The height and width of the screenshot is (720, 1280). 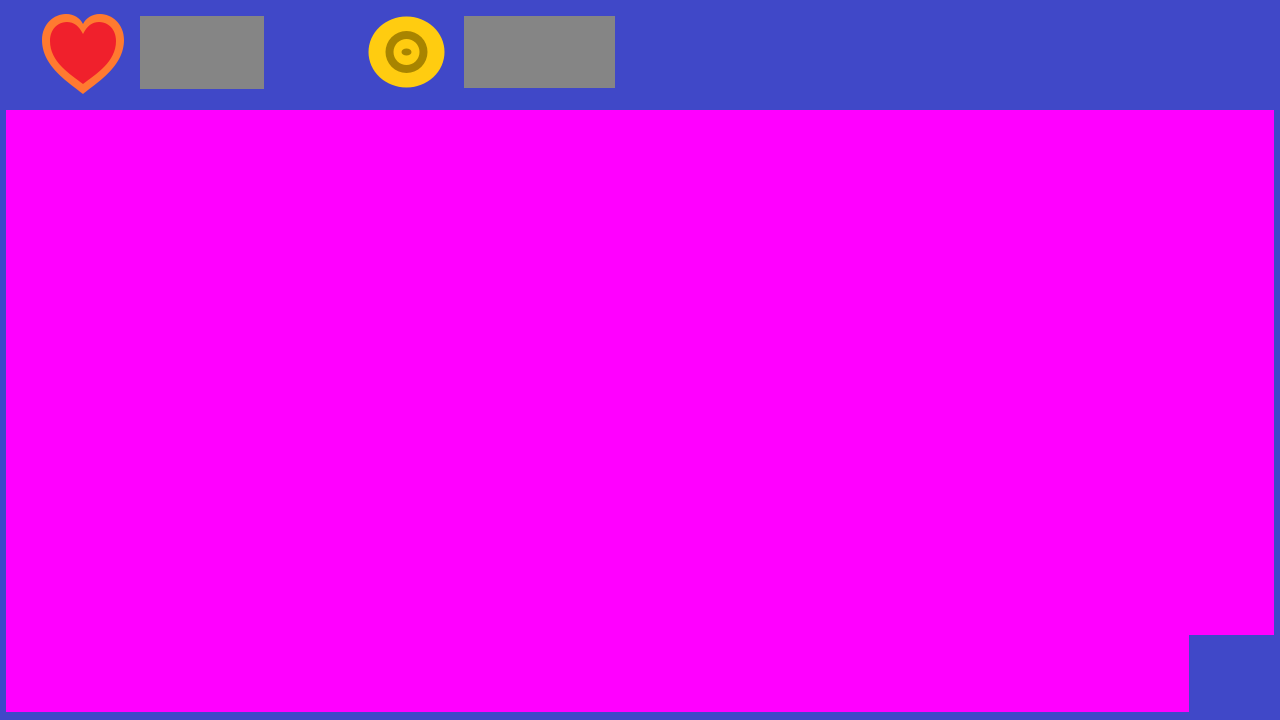 I want to click on health-value-box, so click(x=202, y=52).